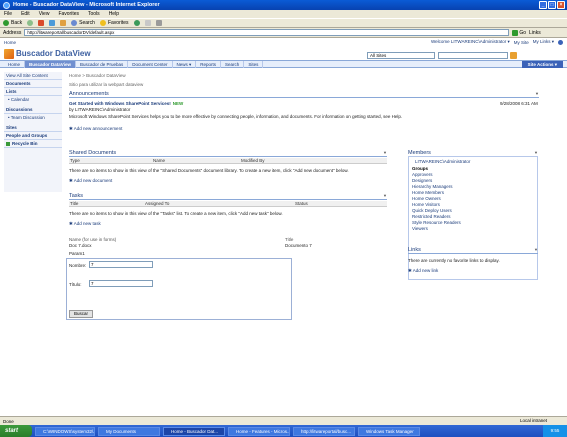 The width and height of the screenshot is (567, 437). Describe the element at coordinates (432, 210) in the screenshot. I see `group-quick-deploy-users: Quick Deploy Users` at that location.